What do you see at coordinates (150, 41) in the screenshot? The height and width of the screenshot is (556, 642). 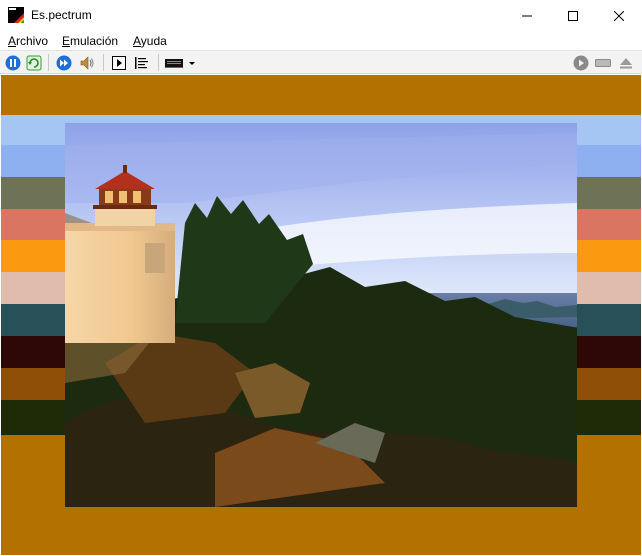 I see `menu-ayuda: Ayuda` at bounding box center [150, 41].